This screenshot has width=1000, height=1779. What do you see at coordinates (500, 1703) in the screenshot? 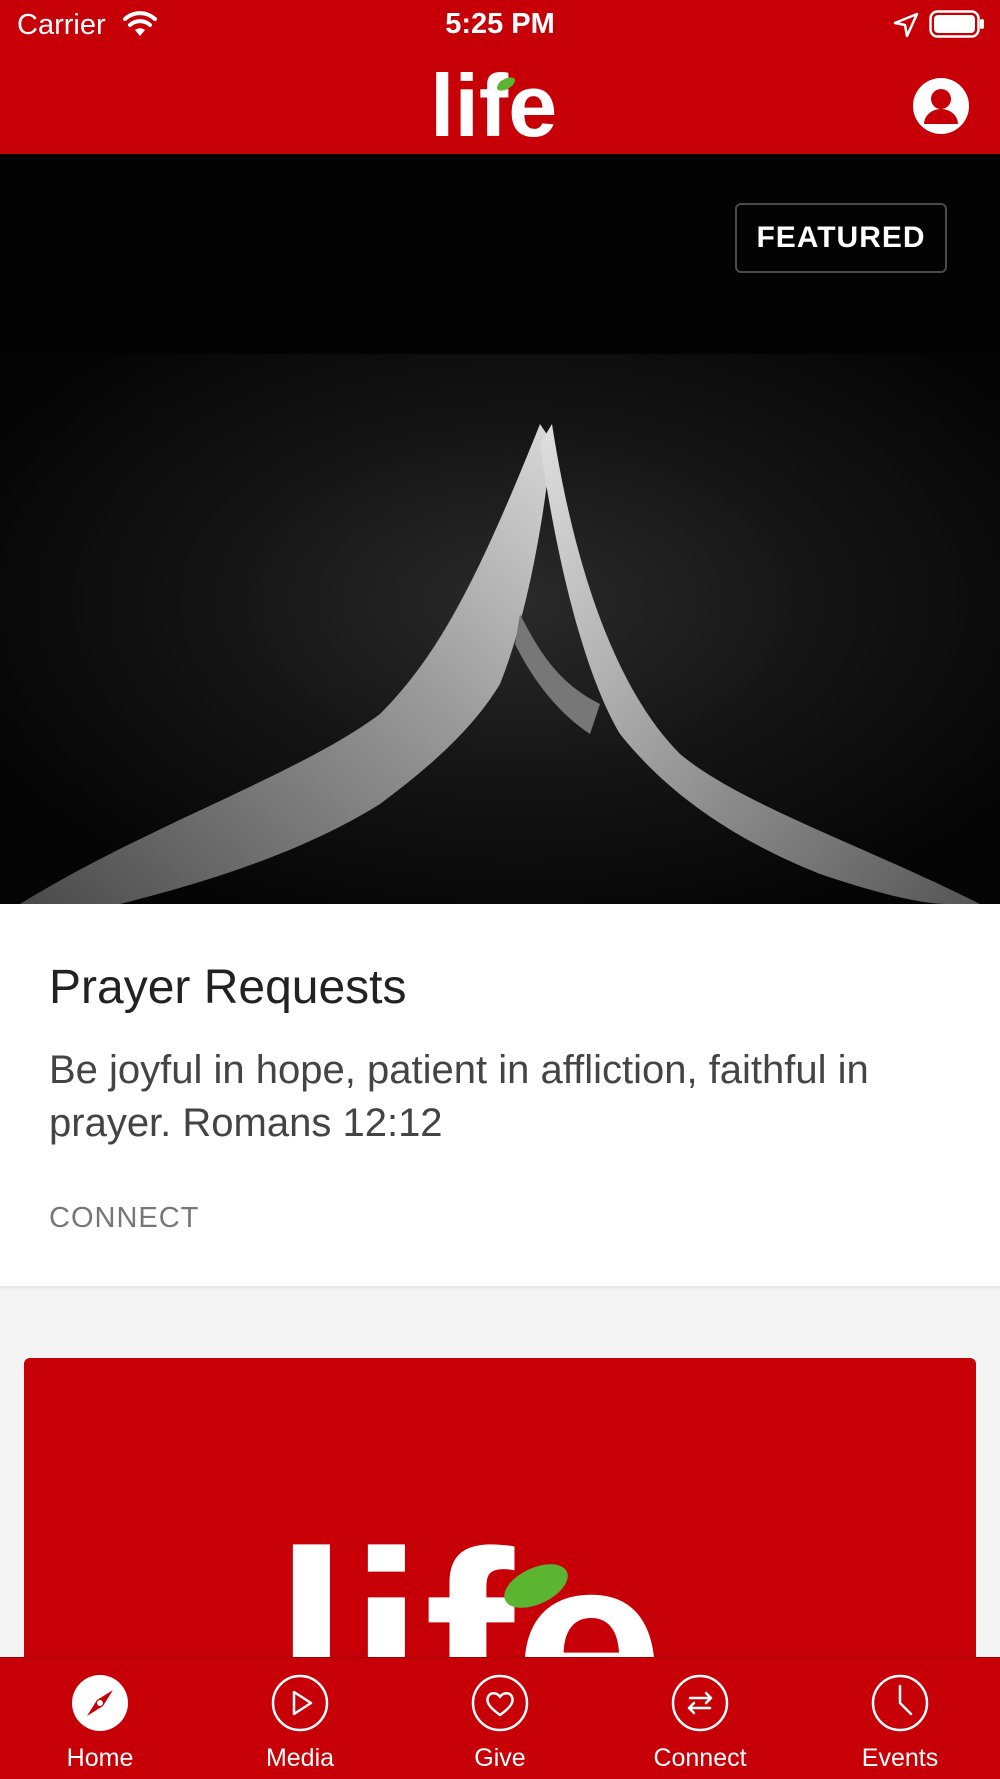
I see `heart-circle-icon` at bounding box center [500, 1703].